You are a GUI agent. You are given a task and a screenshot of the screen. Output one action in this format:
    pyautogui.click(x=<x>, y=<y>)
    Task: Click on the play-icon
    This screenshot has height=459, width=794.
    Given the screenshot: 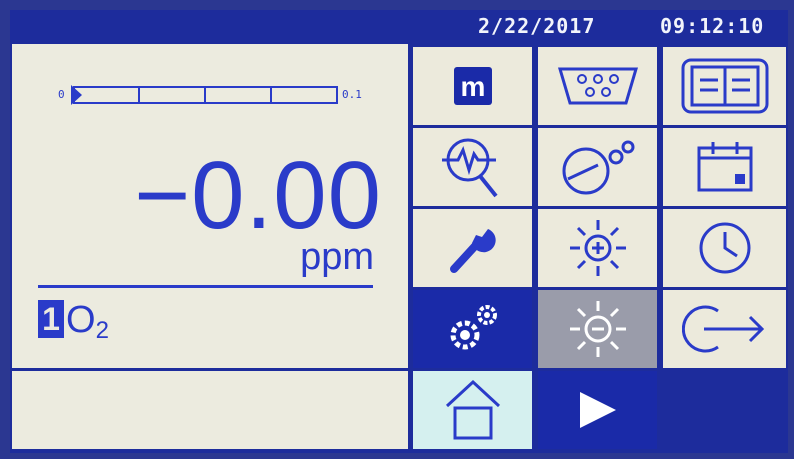 What is the action you would take?
    pyautogui.click(x=597, y=410)
    